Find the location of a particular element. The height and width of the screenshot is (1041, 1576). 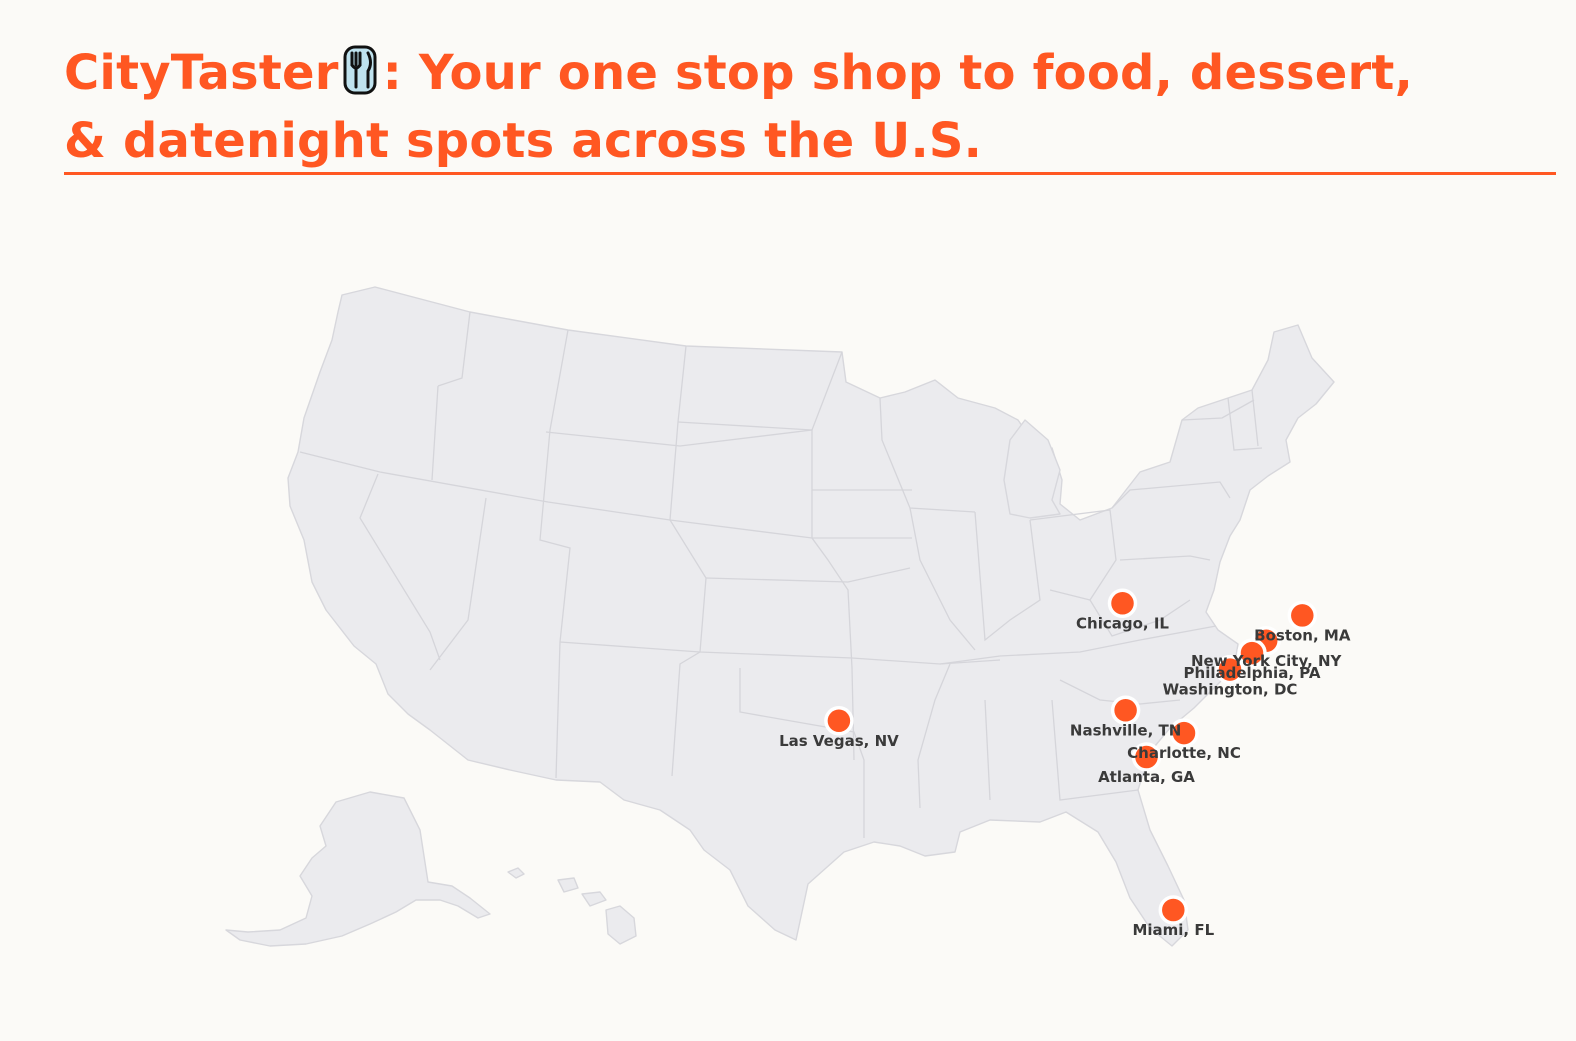

alaska-shape is located at coordinates (358, 869).